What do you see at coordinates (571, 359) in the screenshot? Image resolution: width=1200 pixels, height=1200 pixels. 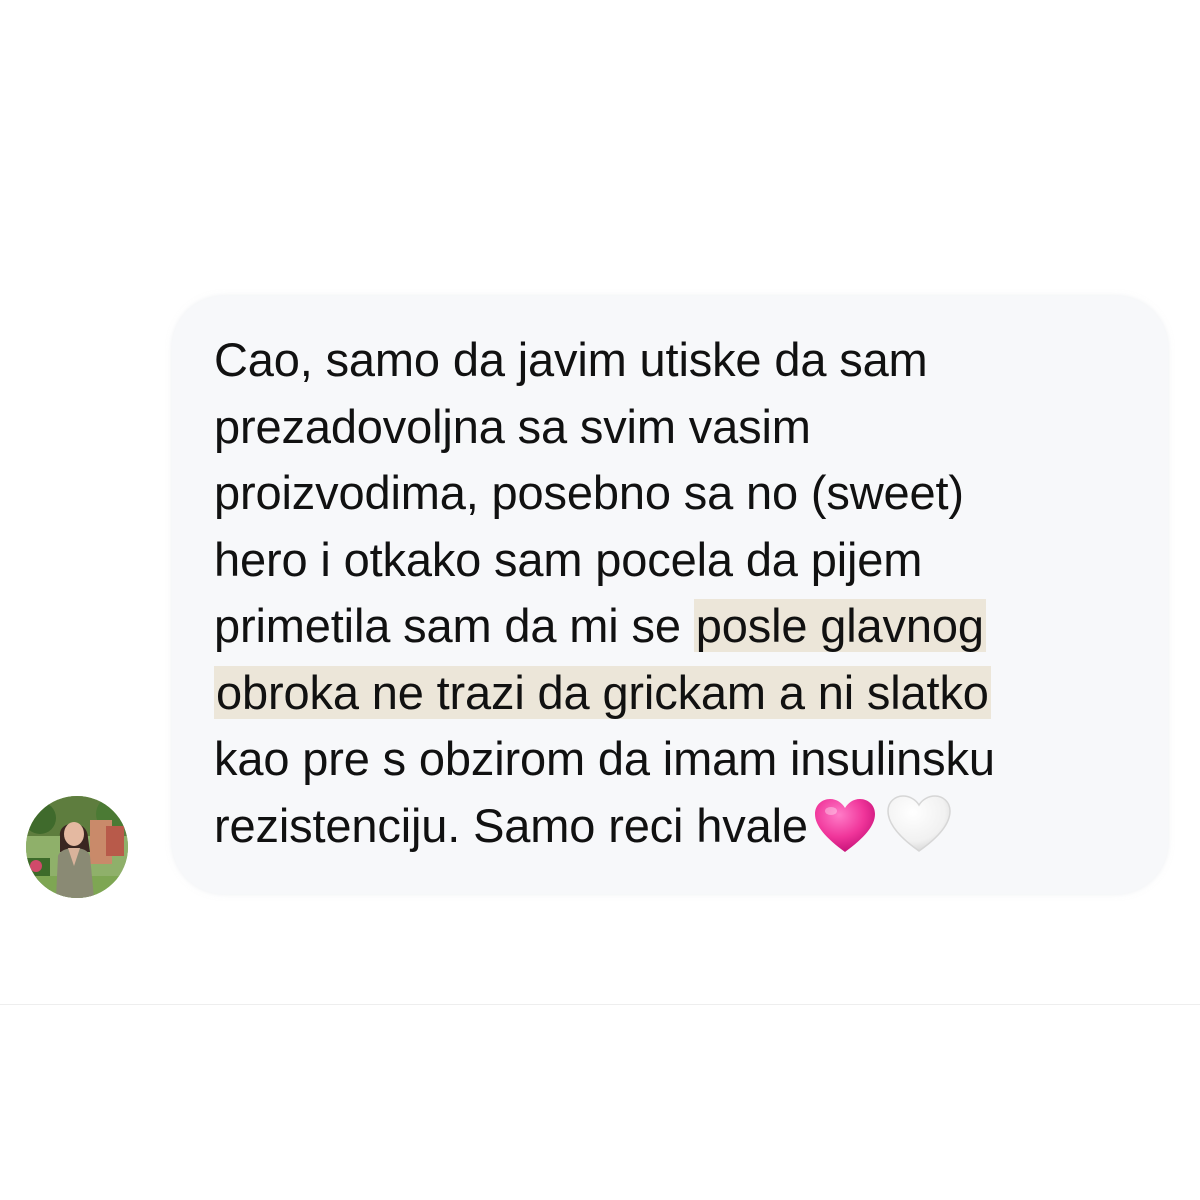 I see `message-line: Cao, samo da javim utiske da sam` at bounding box center [571, 359].